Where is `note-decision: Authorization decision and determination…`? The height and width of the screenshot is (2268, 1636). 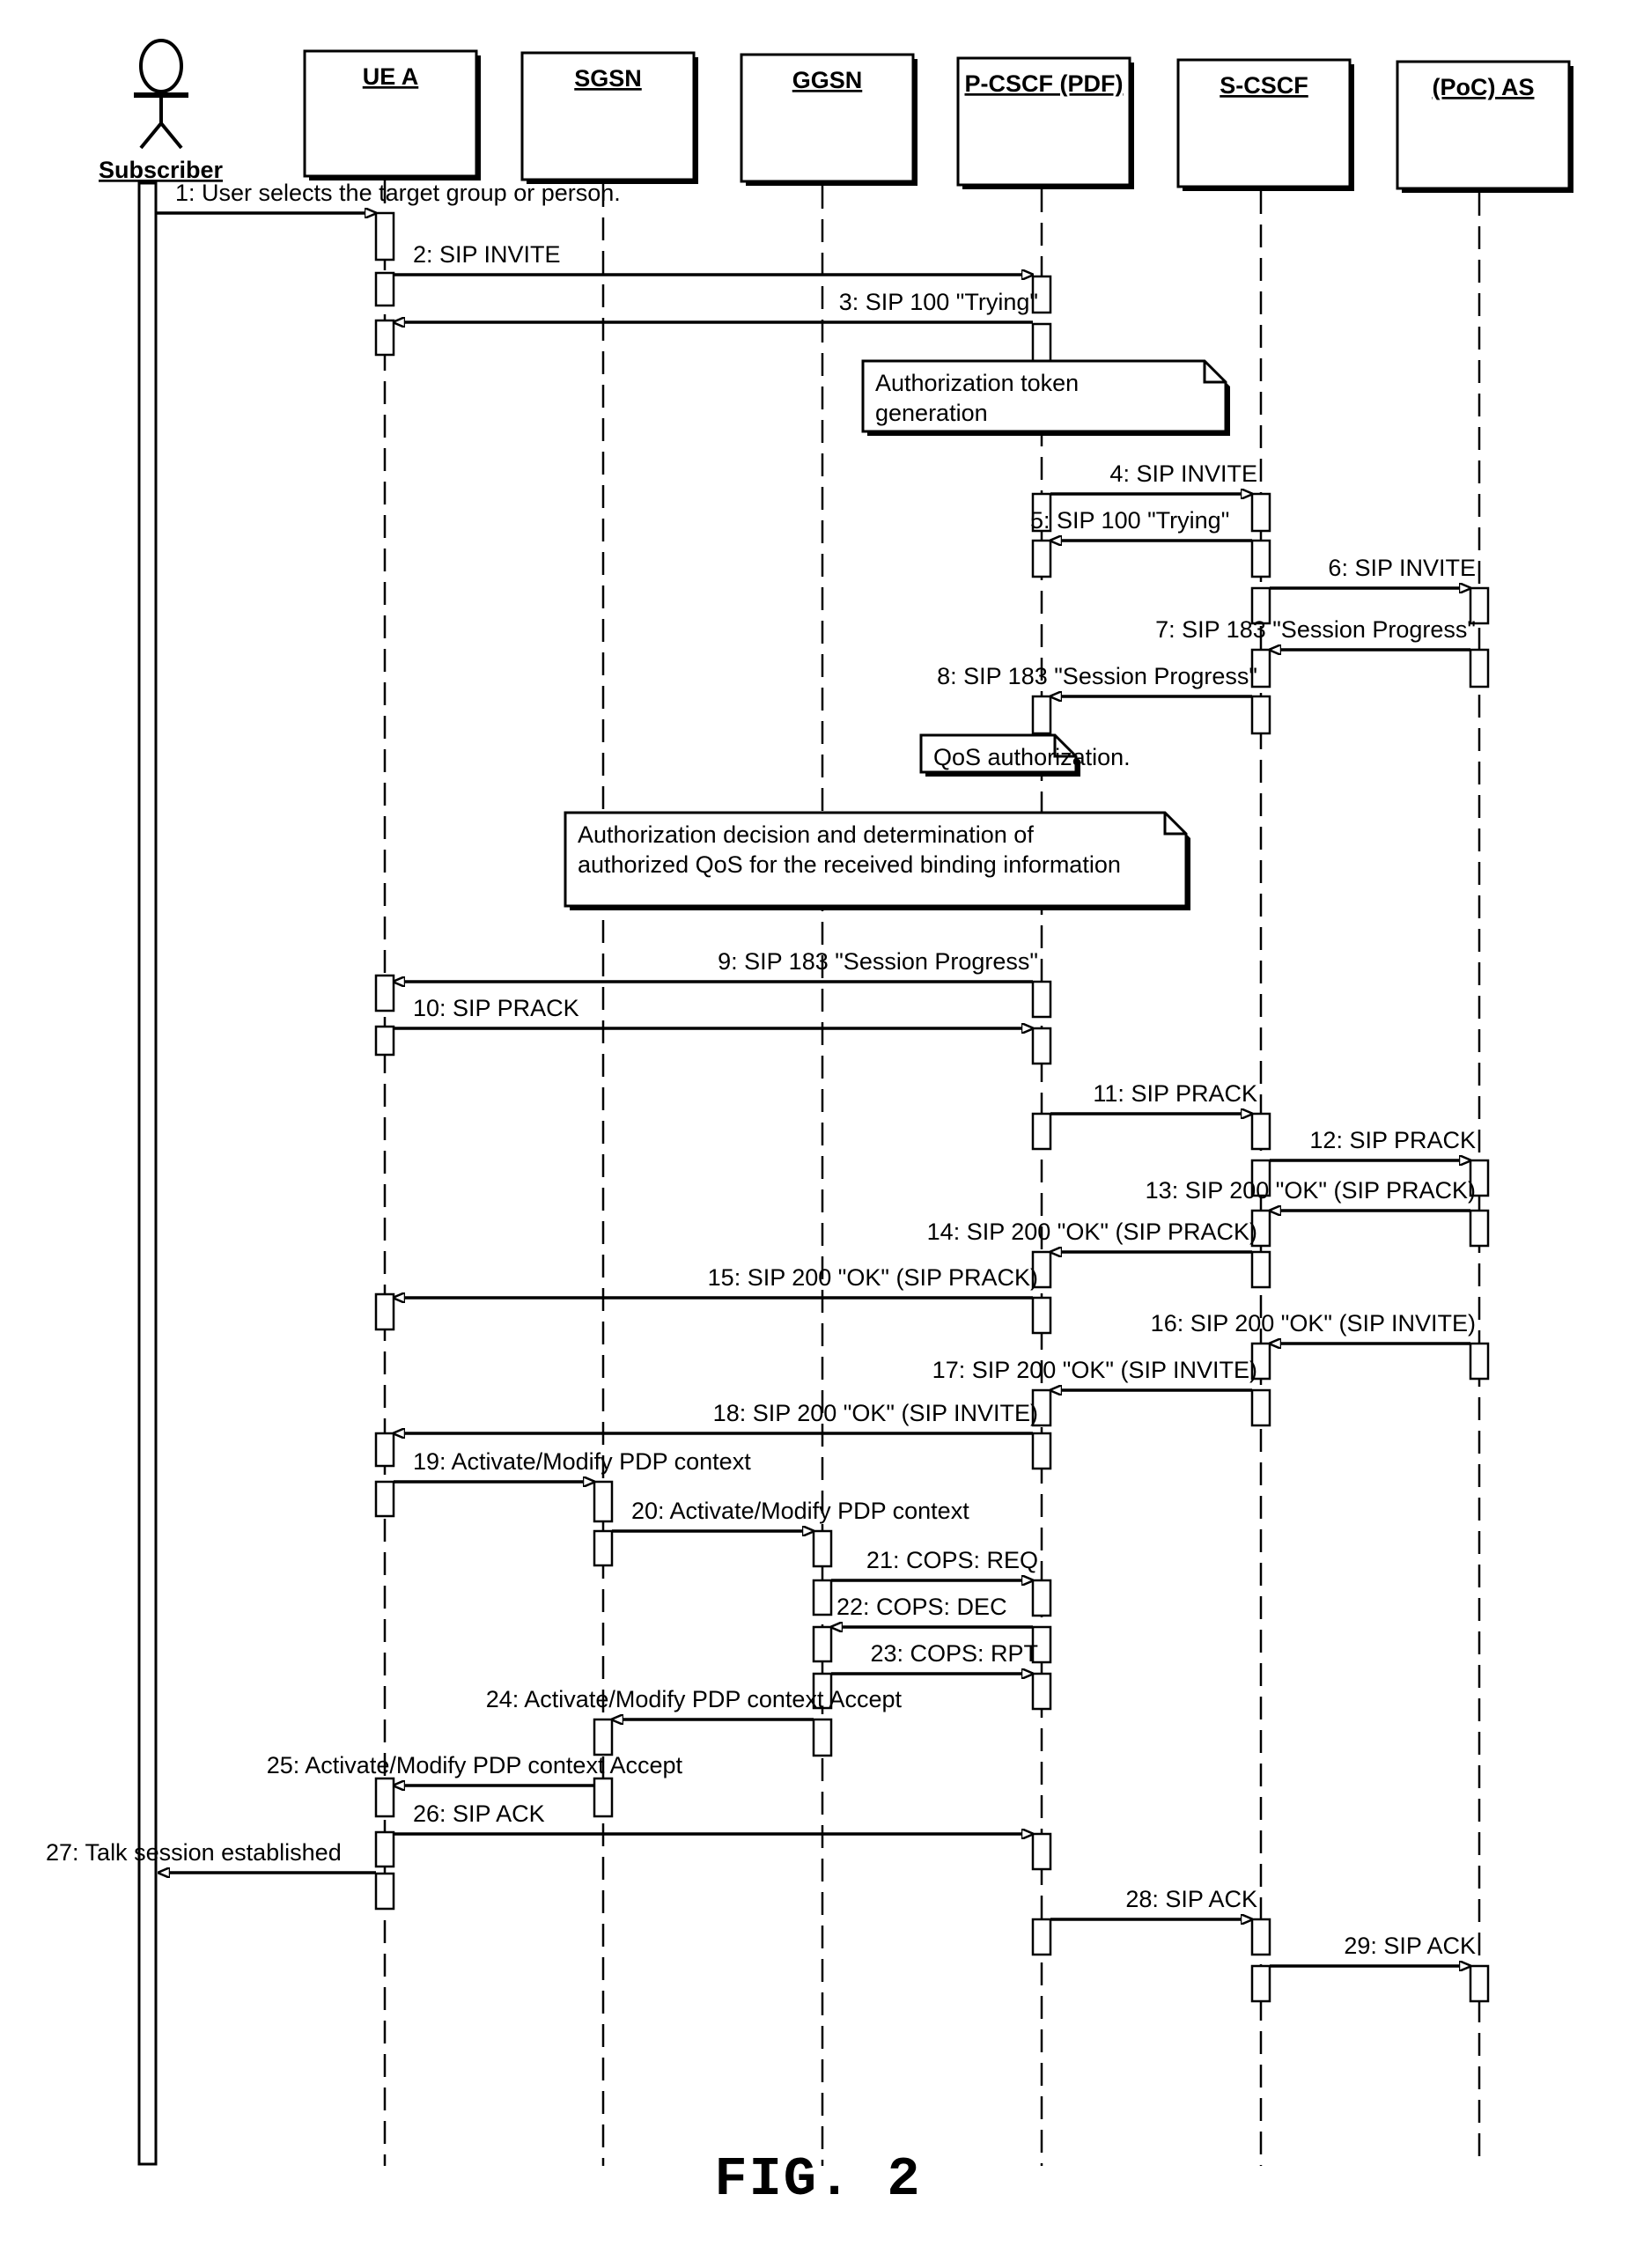
note-decision: Authorization decision and determination… is located at coordinates (877, 860).